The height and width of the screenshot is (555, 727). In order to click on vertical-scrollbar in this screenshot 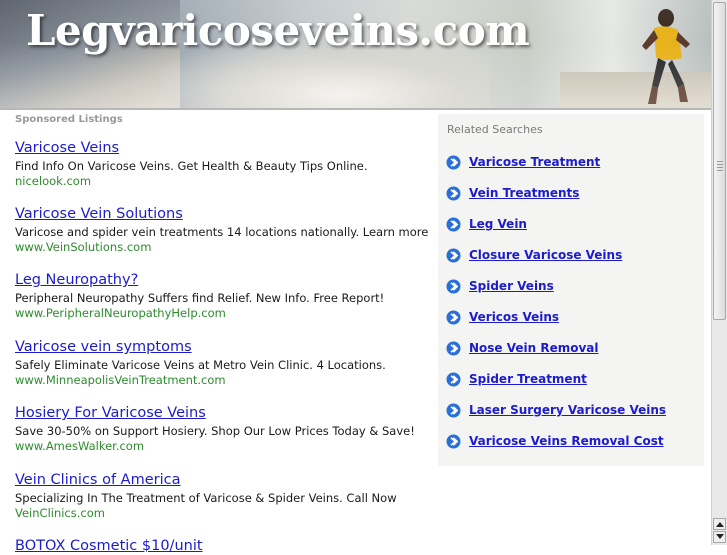, I will do `click(719, 272)`.